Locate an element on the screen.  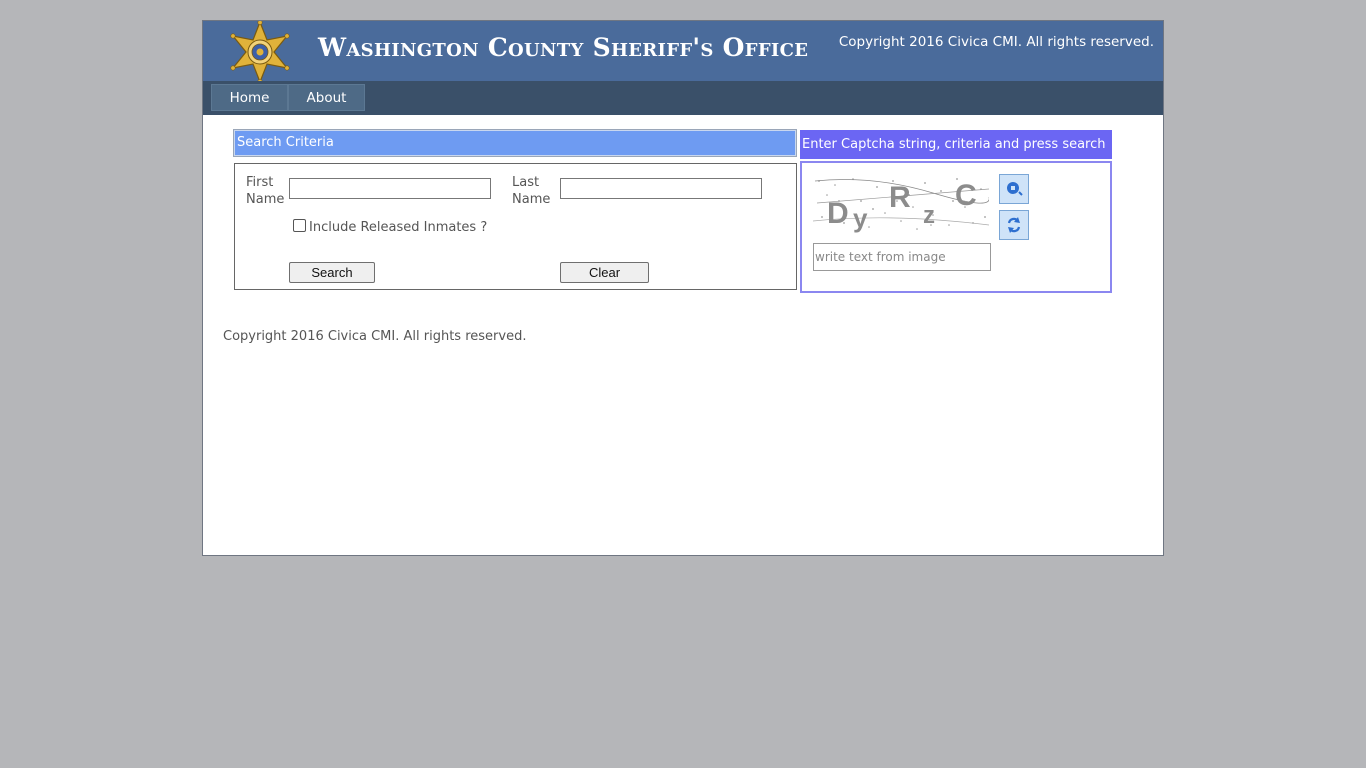
captcha-refresh-button is located at coordinates (1014, 225).